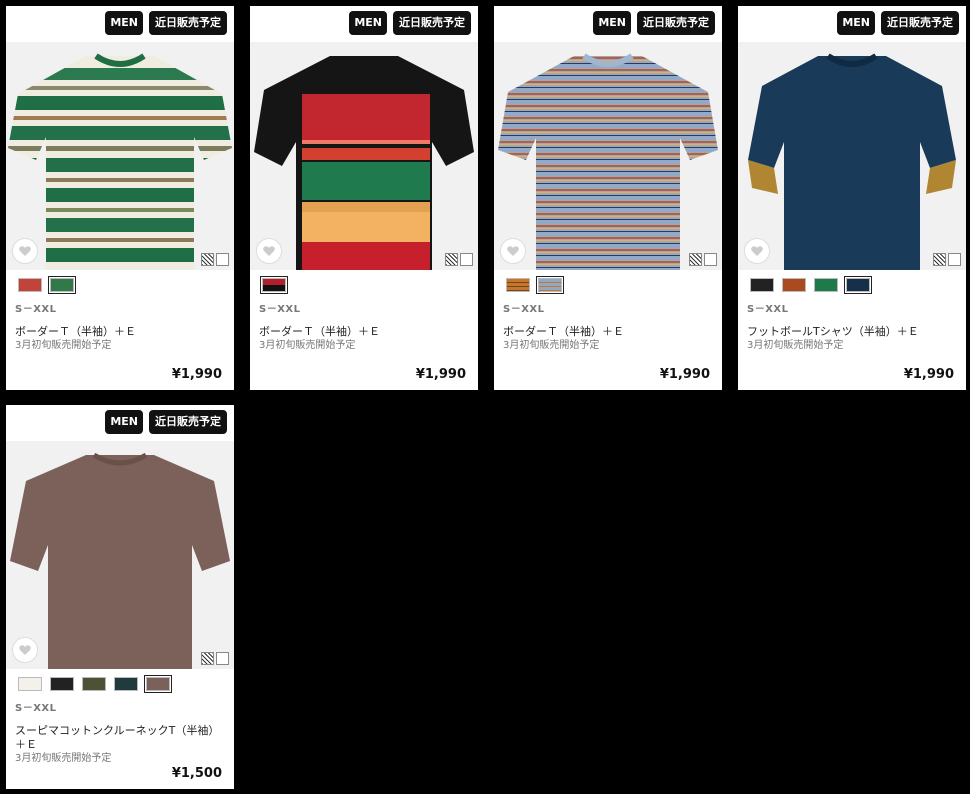  Describe the element at coordinates (852, 327) in the screenshot. I see `product-name: フットボールTシャツ（半袖）＋Ｅ` at that location.